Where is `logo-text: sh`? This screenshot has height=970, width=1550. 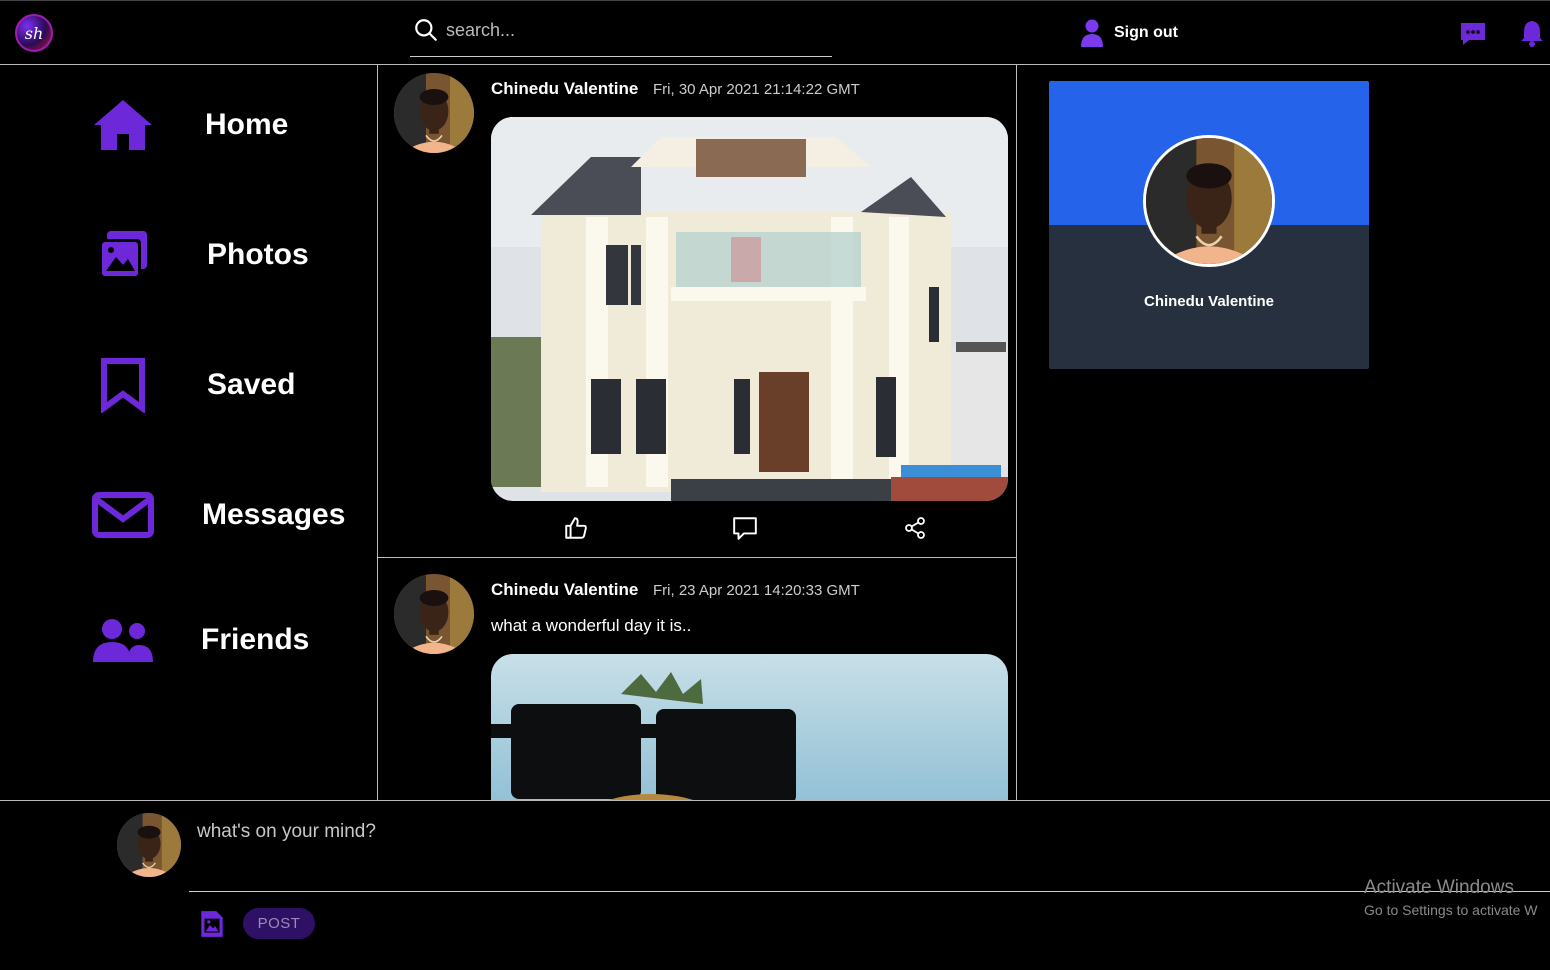
logo-text: sh is located at coordinates (34, 33).